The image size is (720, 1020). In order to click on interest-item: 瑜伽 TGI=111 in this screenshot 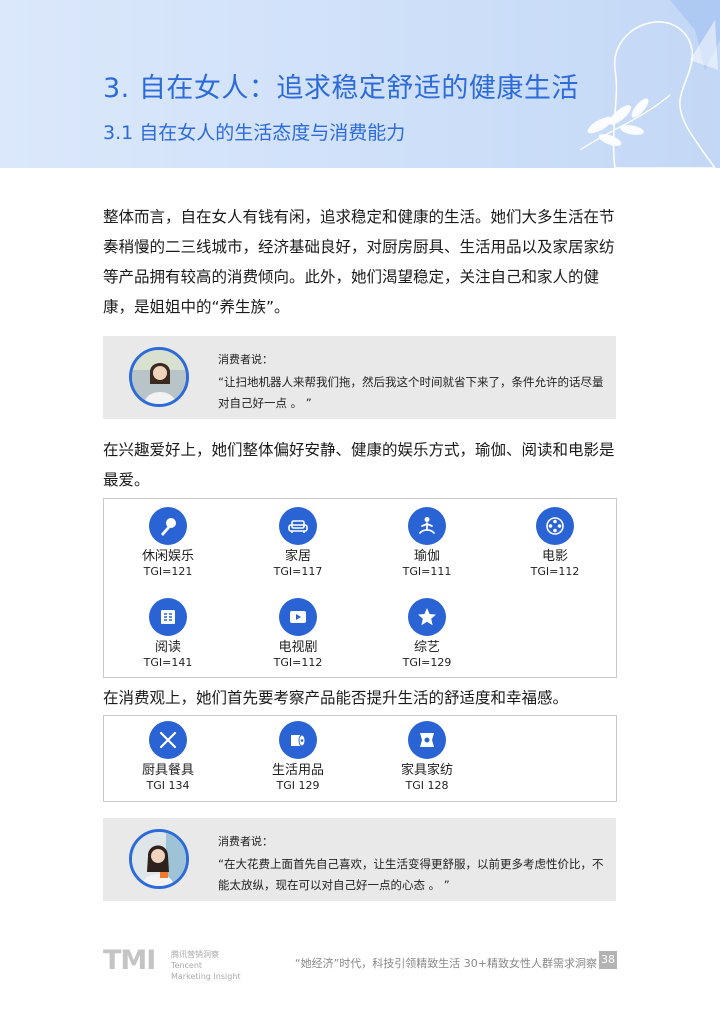, I will do `click(427, 543)`.